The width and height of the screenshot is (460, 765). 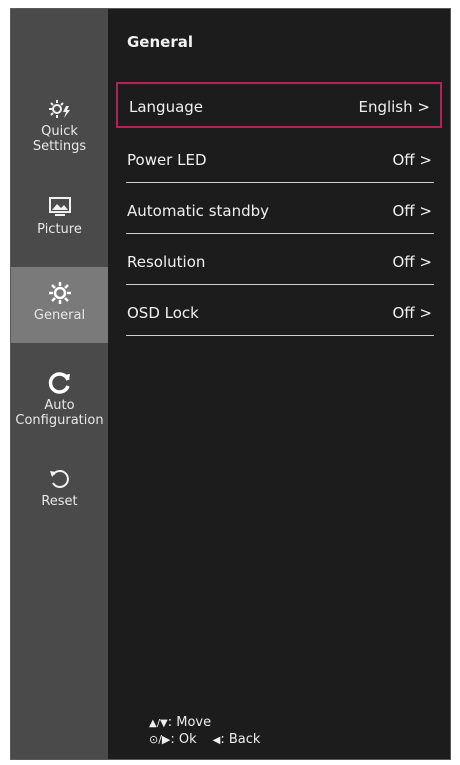 I want to click on sidebar-item-label: Reset, so click(x=59, y=501).